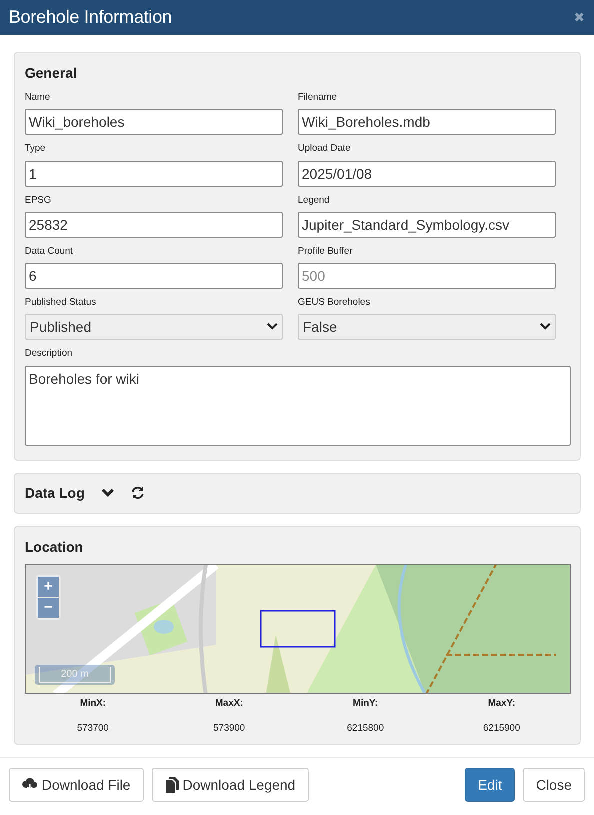 Image resolution: width=594 pixels, height=815 pixels. I want to click on refresh-button, so click(137, 493).